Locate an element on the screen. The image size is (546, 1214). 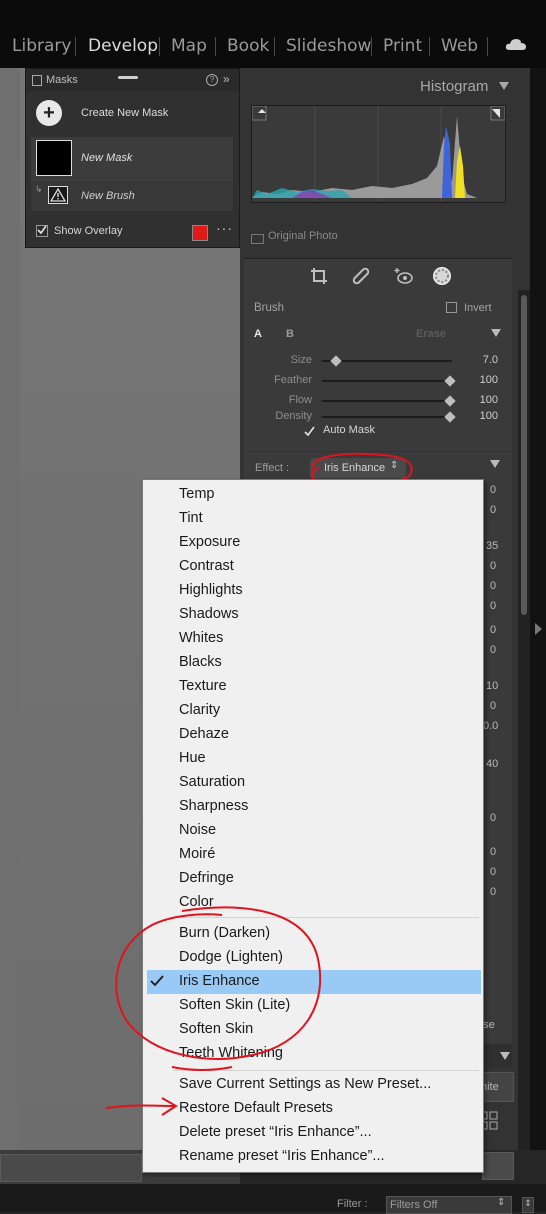
menu-item-whites: Whites is located at coordinates (201, 638).